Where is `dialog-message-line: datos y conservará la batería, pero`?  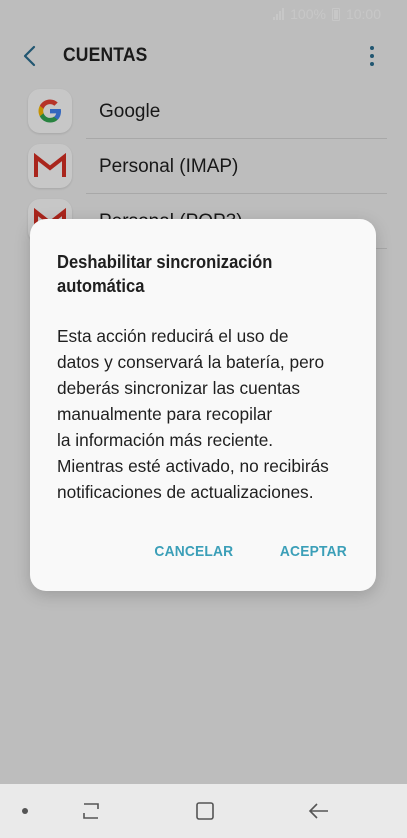
dialog-message-line: datos y conservará la batería, pero is located at coordinates (191, 362).